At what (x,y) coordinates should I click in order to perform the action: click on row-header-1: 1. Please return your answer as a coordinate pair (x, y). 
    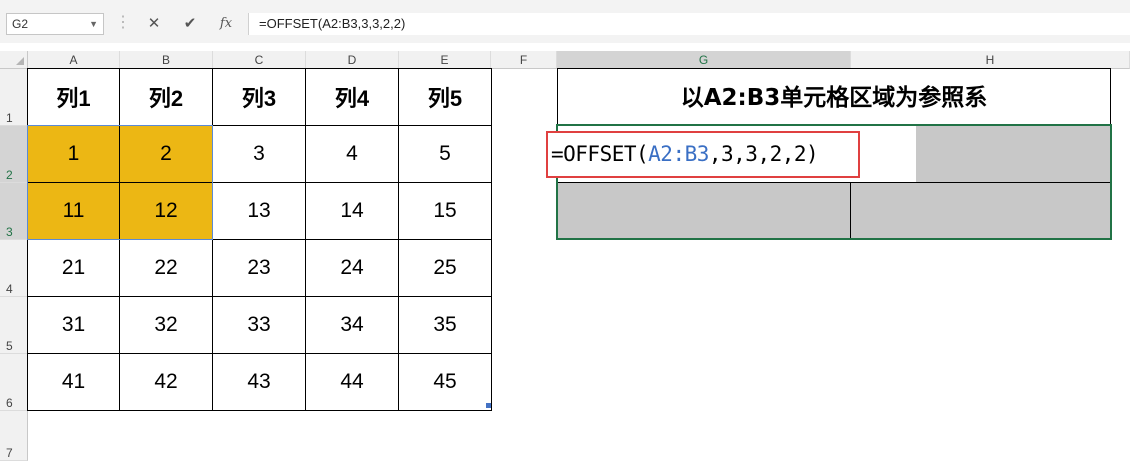
    Looking at the image, I should click on (14, 97).